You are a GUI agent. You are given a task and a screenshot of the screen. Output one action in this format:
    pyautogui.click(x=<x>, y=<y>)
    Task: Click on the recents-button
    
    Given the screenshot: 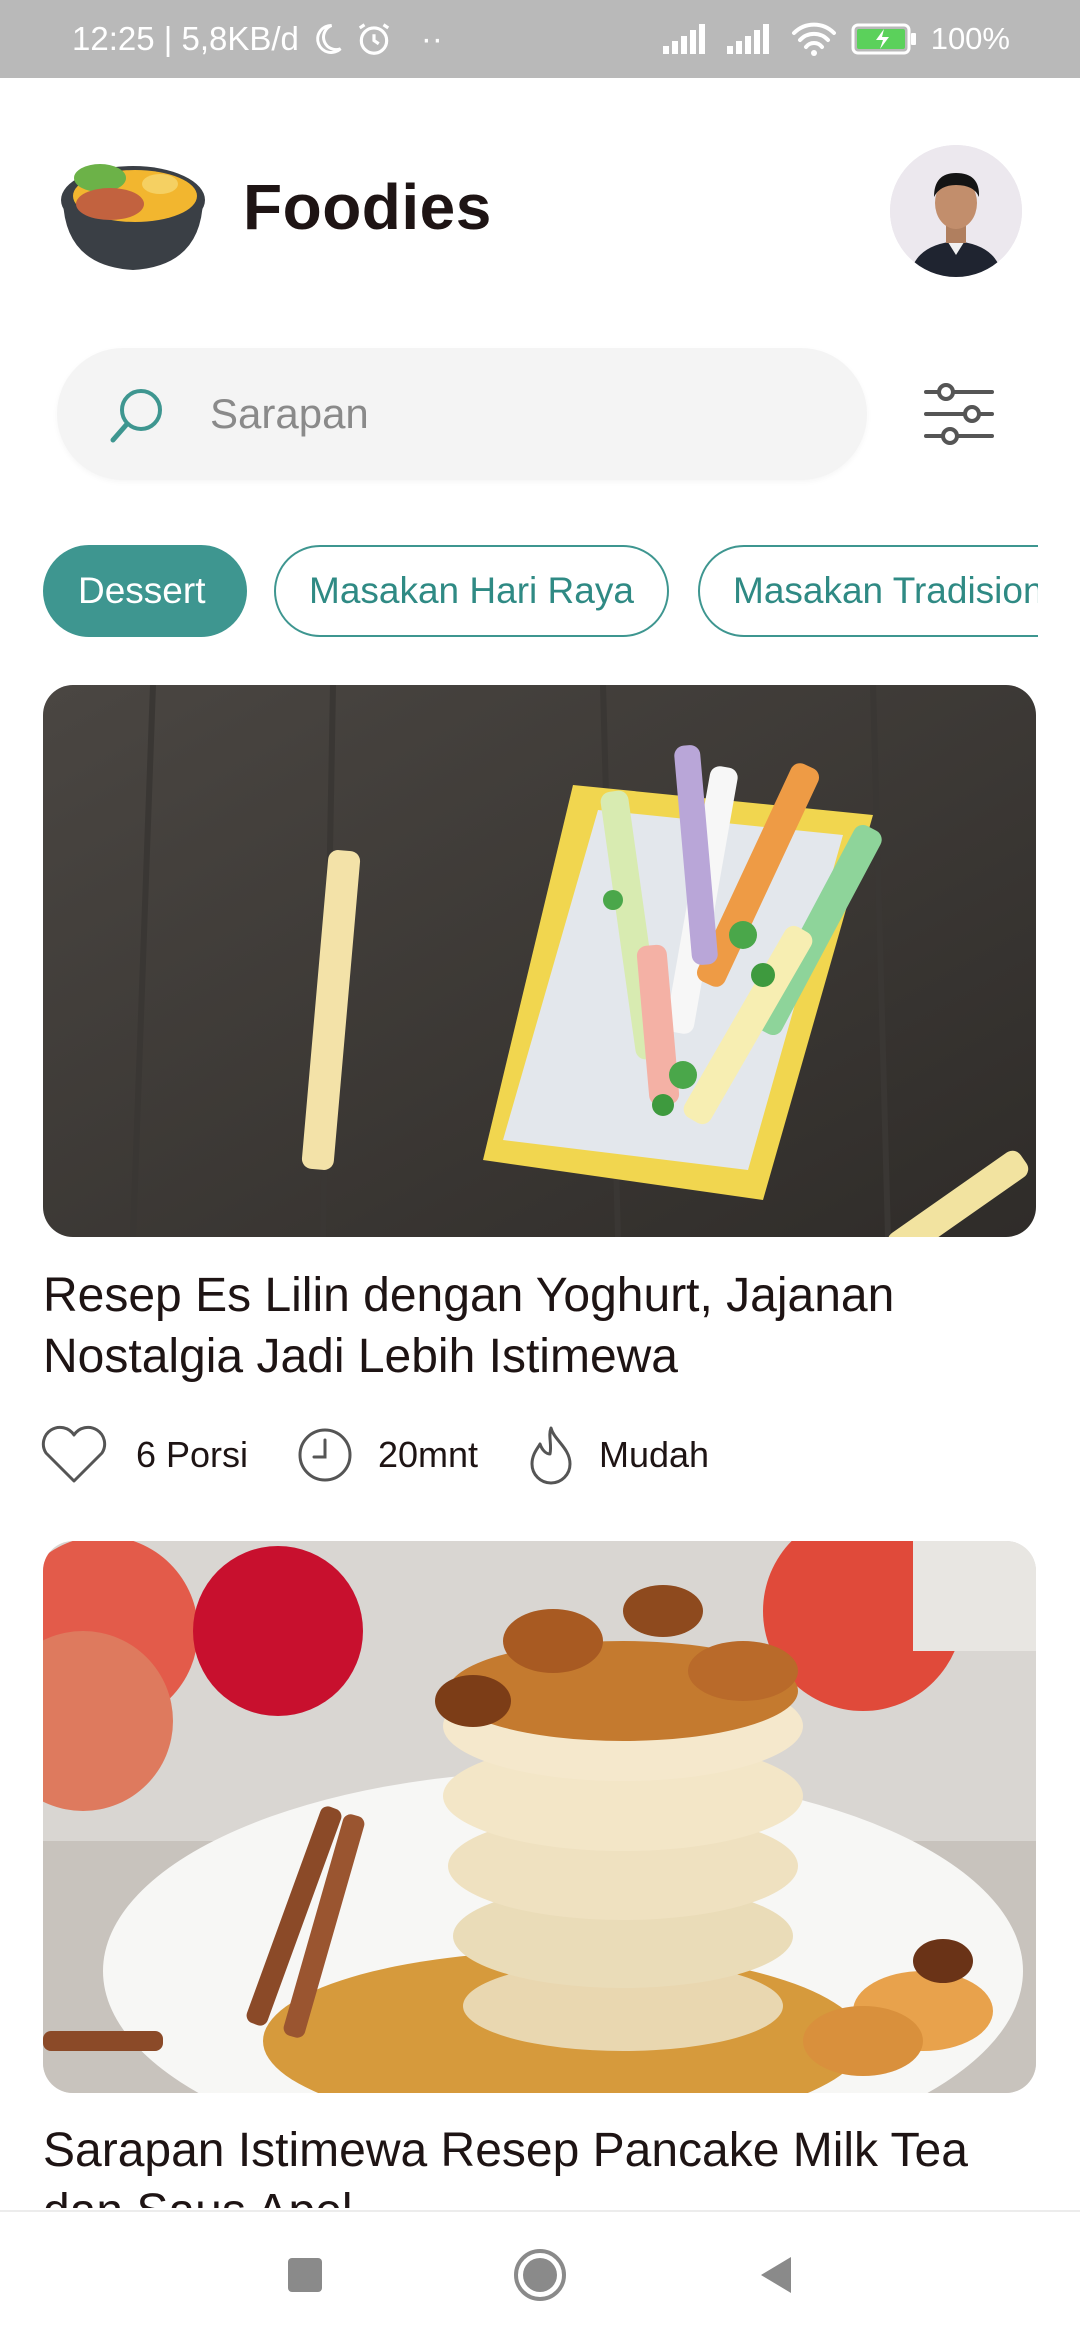 What is the action you would take?
    pyautogui.click(x=305, y=2276)
    